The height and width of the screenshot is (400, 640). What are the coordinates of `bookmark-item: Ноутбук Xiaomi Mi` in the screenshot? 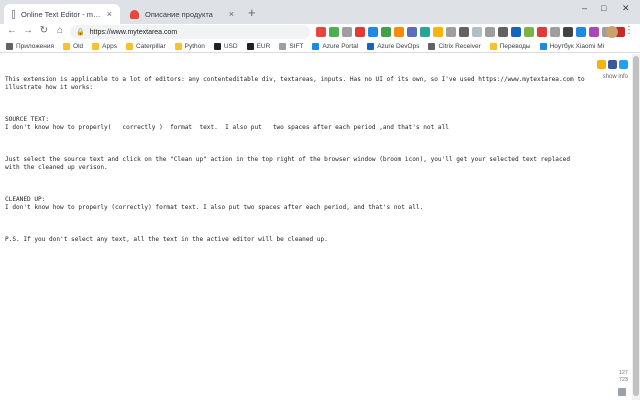 It's located at (572, 46).